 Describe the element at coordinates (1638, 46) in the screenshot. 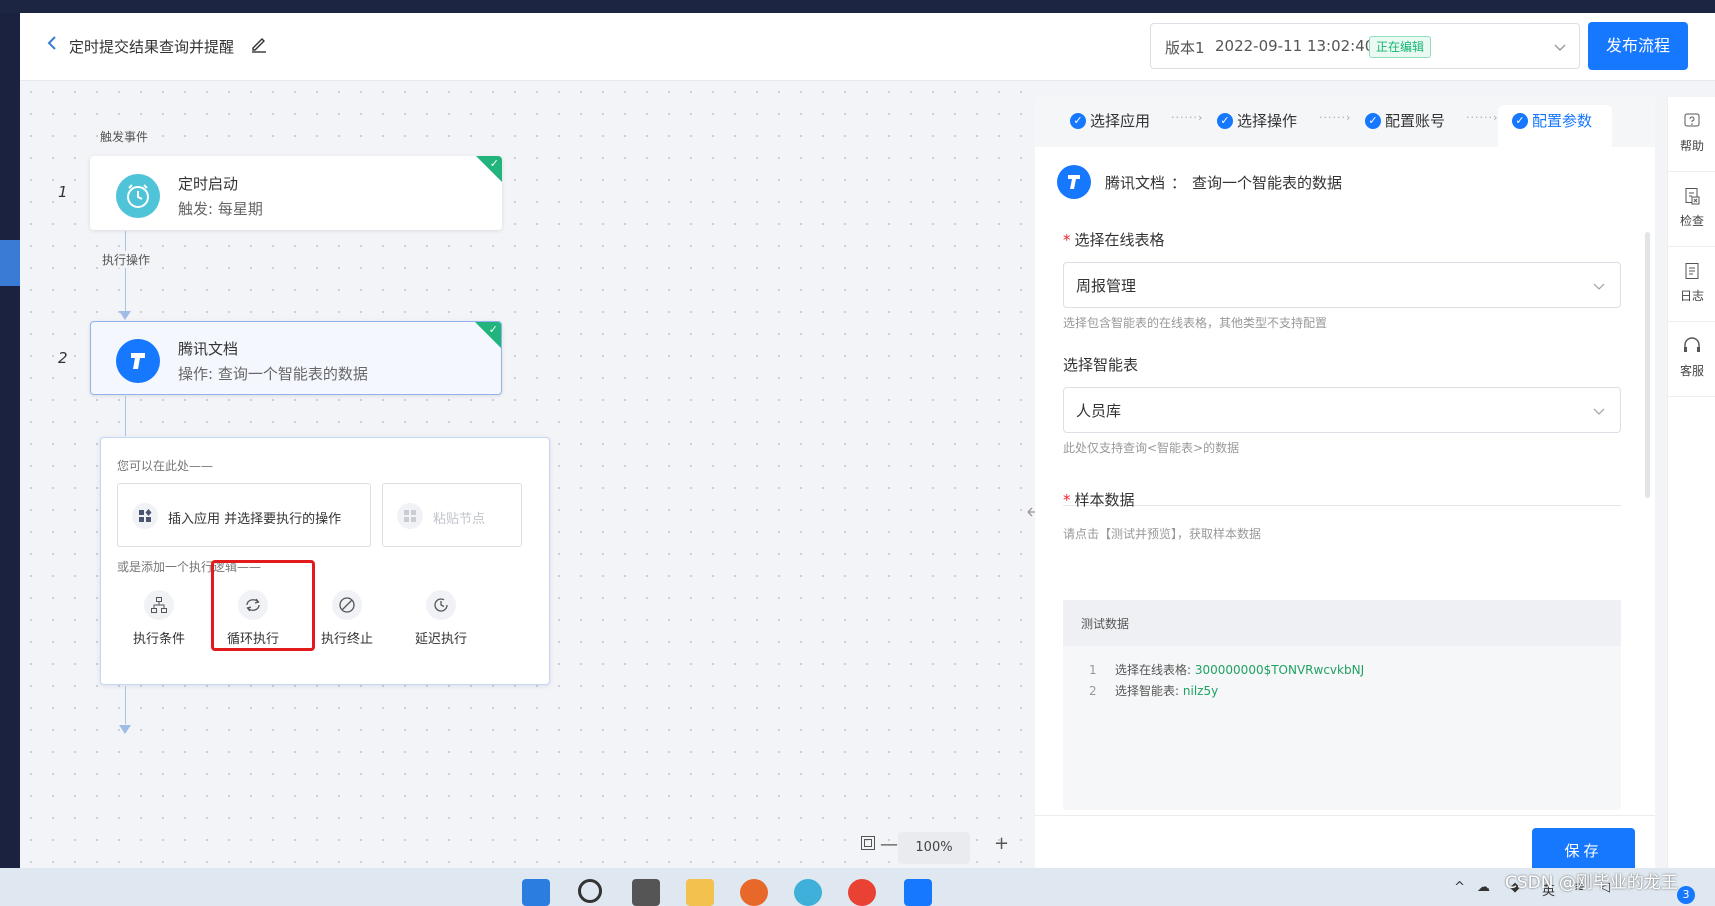

I see `publish-flow-button: 发布流程` at that location.